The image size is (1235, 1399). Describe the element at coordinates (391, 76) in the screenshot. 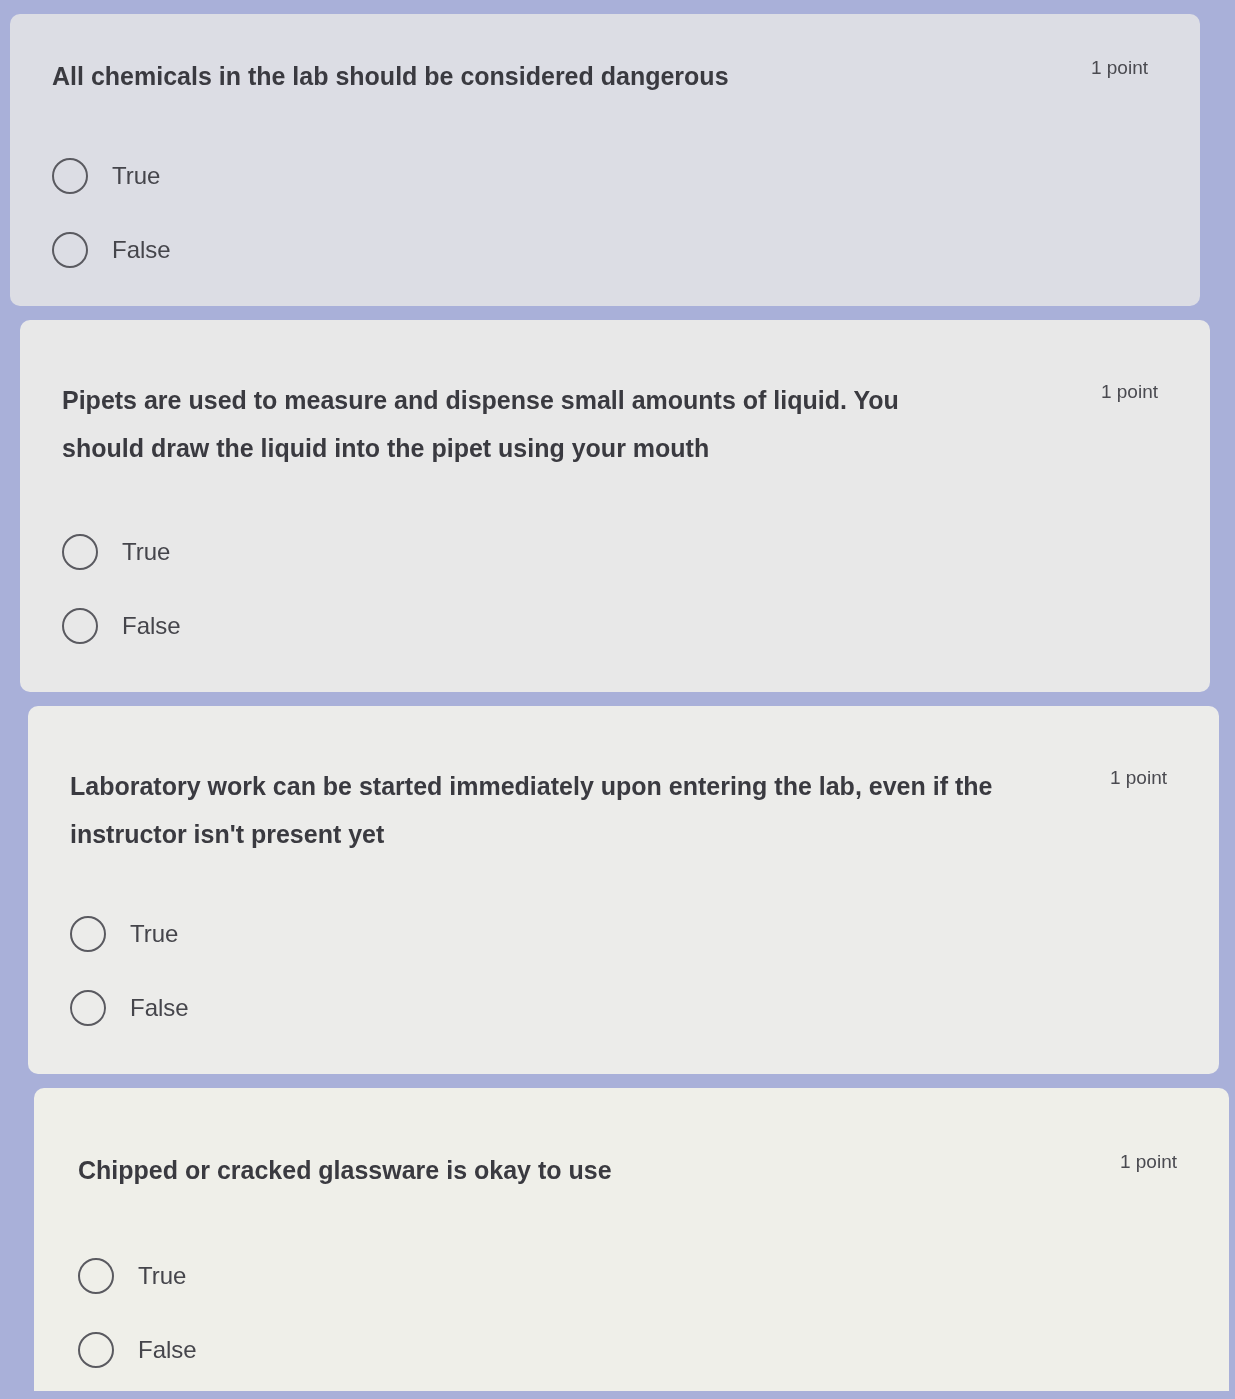

I see `question-text: All chemicals in the lab should be considered dangerous` at that location.